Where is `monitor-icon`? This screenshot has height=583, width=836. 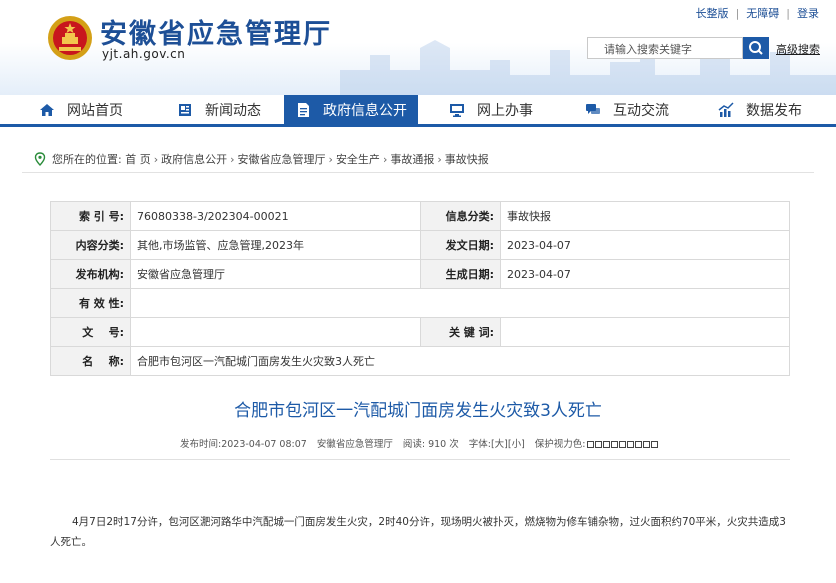 monitor-icon is located at coordinates (457, 110).